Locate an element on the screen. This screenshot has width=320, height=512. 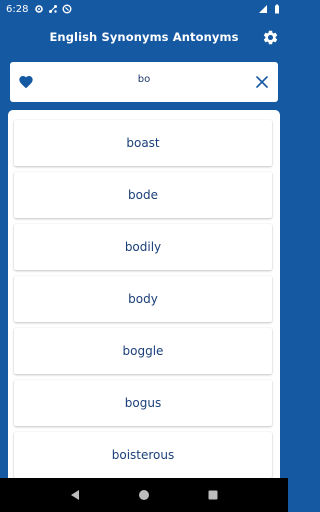
settings-notification-icon is located at coordinates (39, 9).